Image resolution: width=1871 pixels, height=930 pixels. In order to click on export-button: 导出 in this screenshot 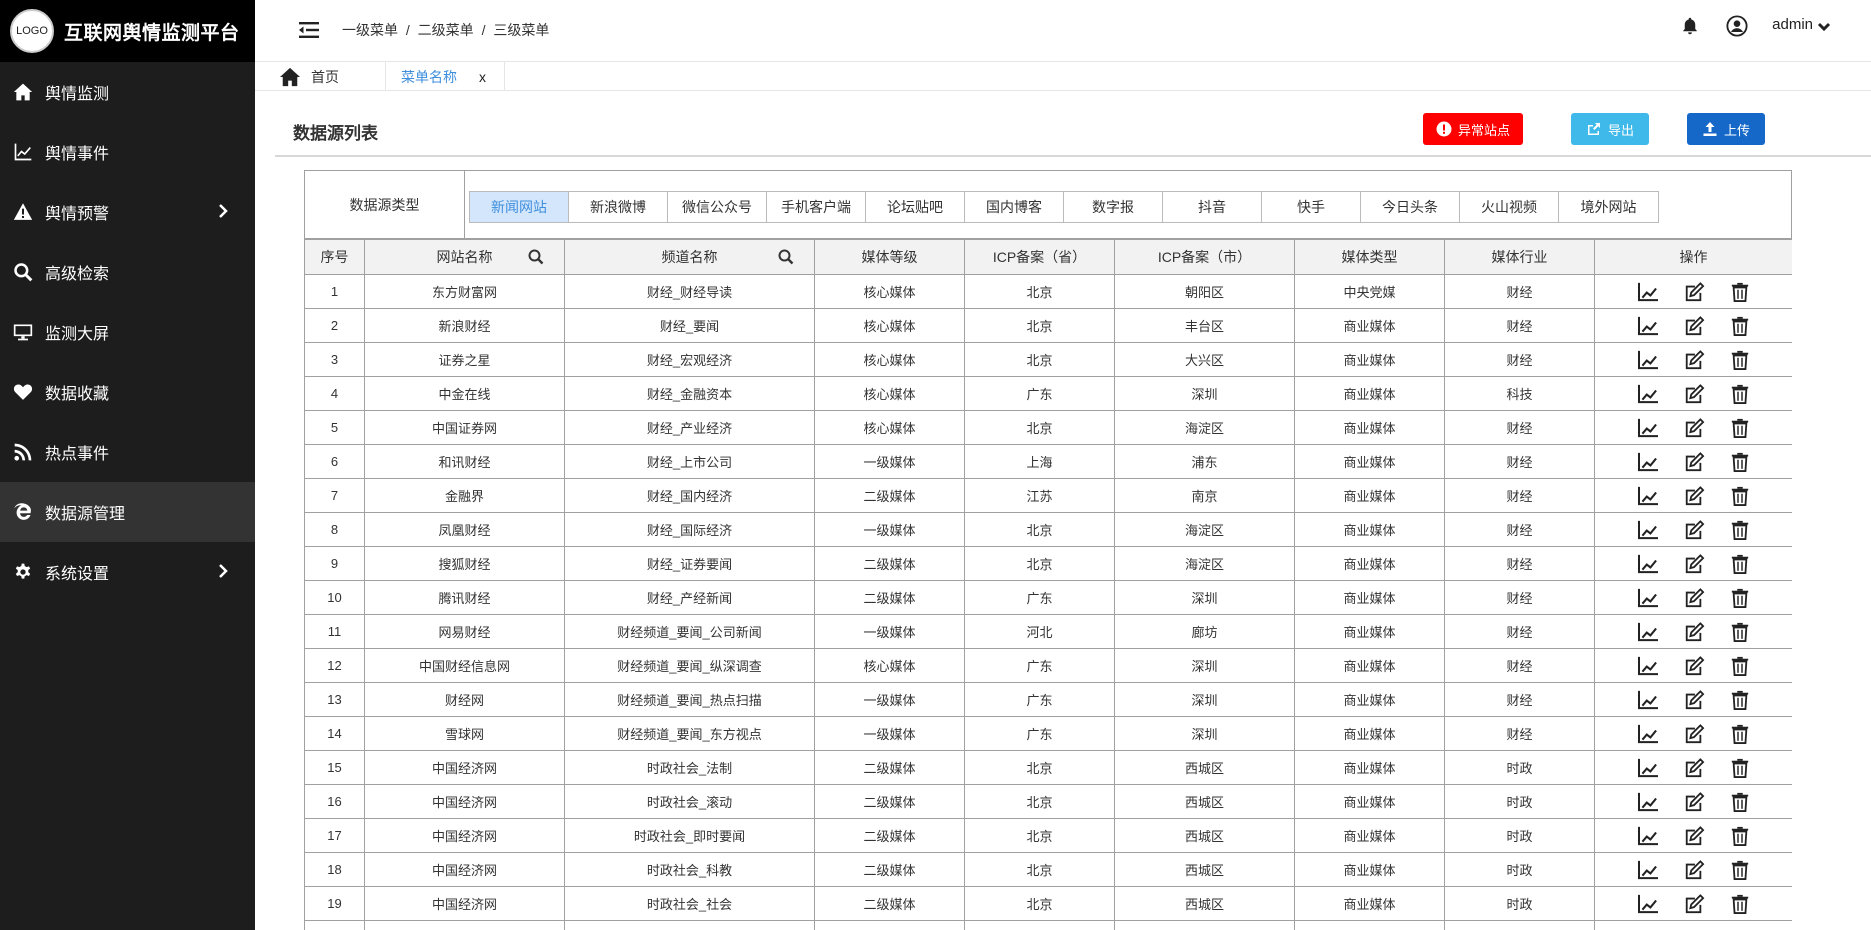, I will do `click(1610, 129)`.